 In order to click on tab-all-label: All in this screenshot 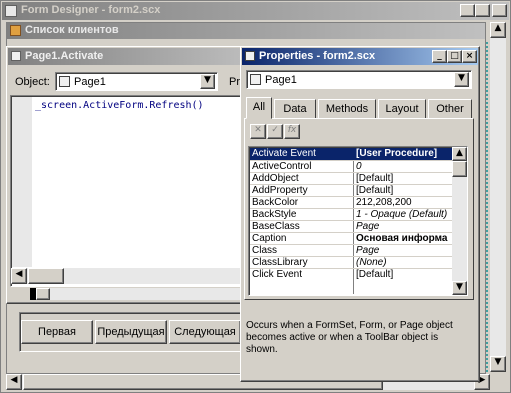, I will do `click(259, 107)`.